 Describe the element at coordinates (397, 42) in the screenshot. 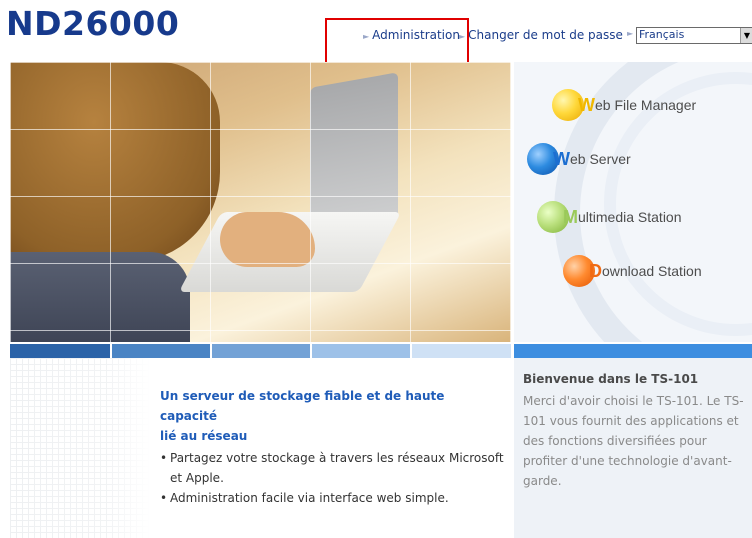

I see `highlight-box` at that location.